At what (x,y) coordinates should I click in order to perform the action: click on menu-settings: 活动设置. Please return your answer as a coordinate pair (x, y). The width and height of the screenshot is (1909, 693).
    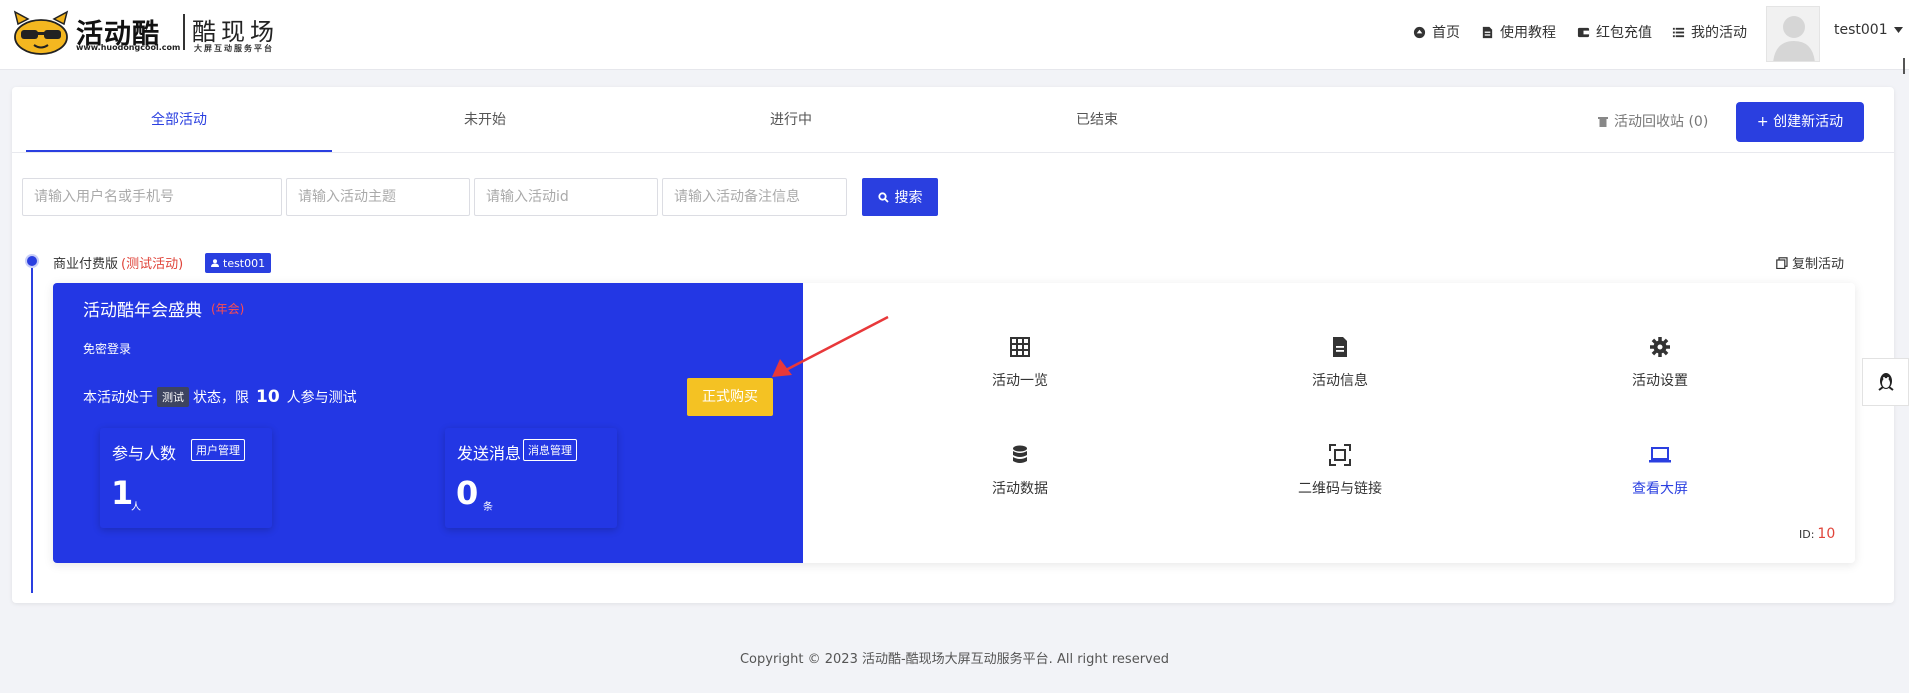
    Looking at the image, I should click on (1660, 363).